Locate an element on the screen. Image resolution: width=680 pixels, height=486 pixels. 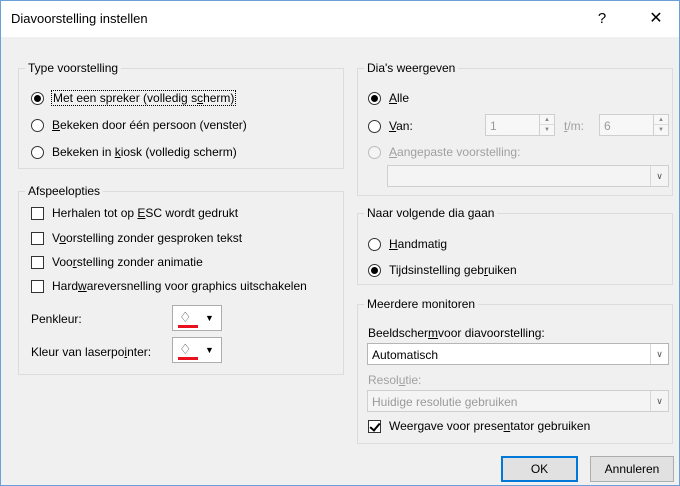
close-button: ✕ is located at coordinates (656, 19).